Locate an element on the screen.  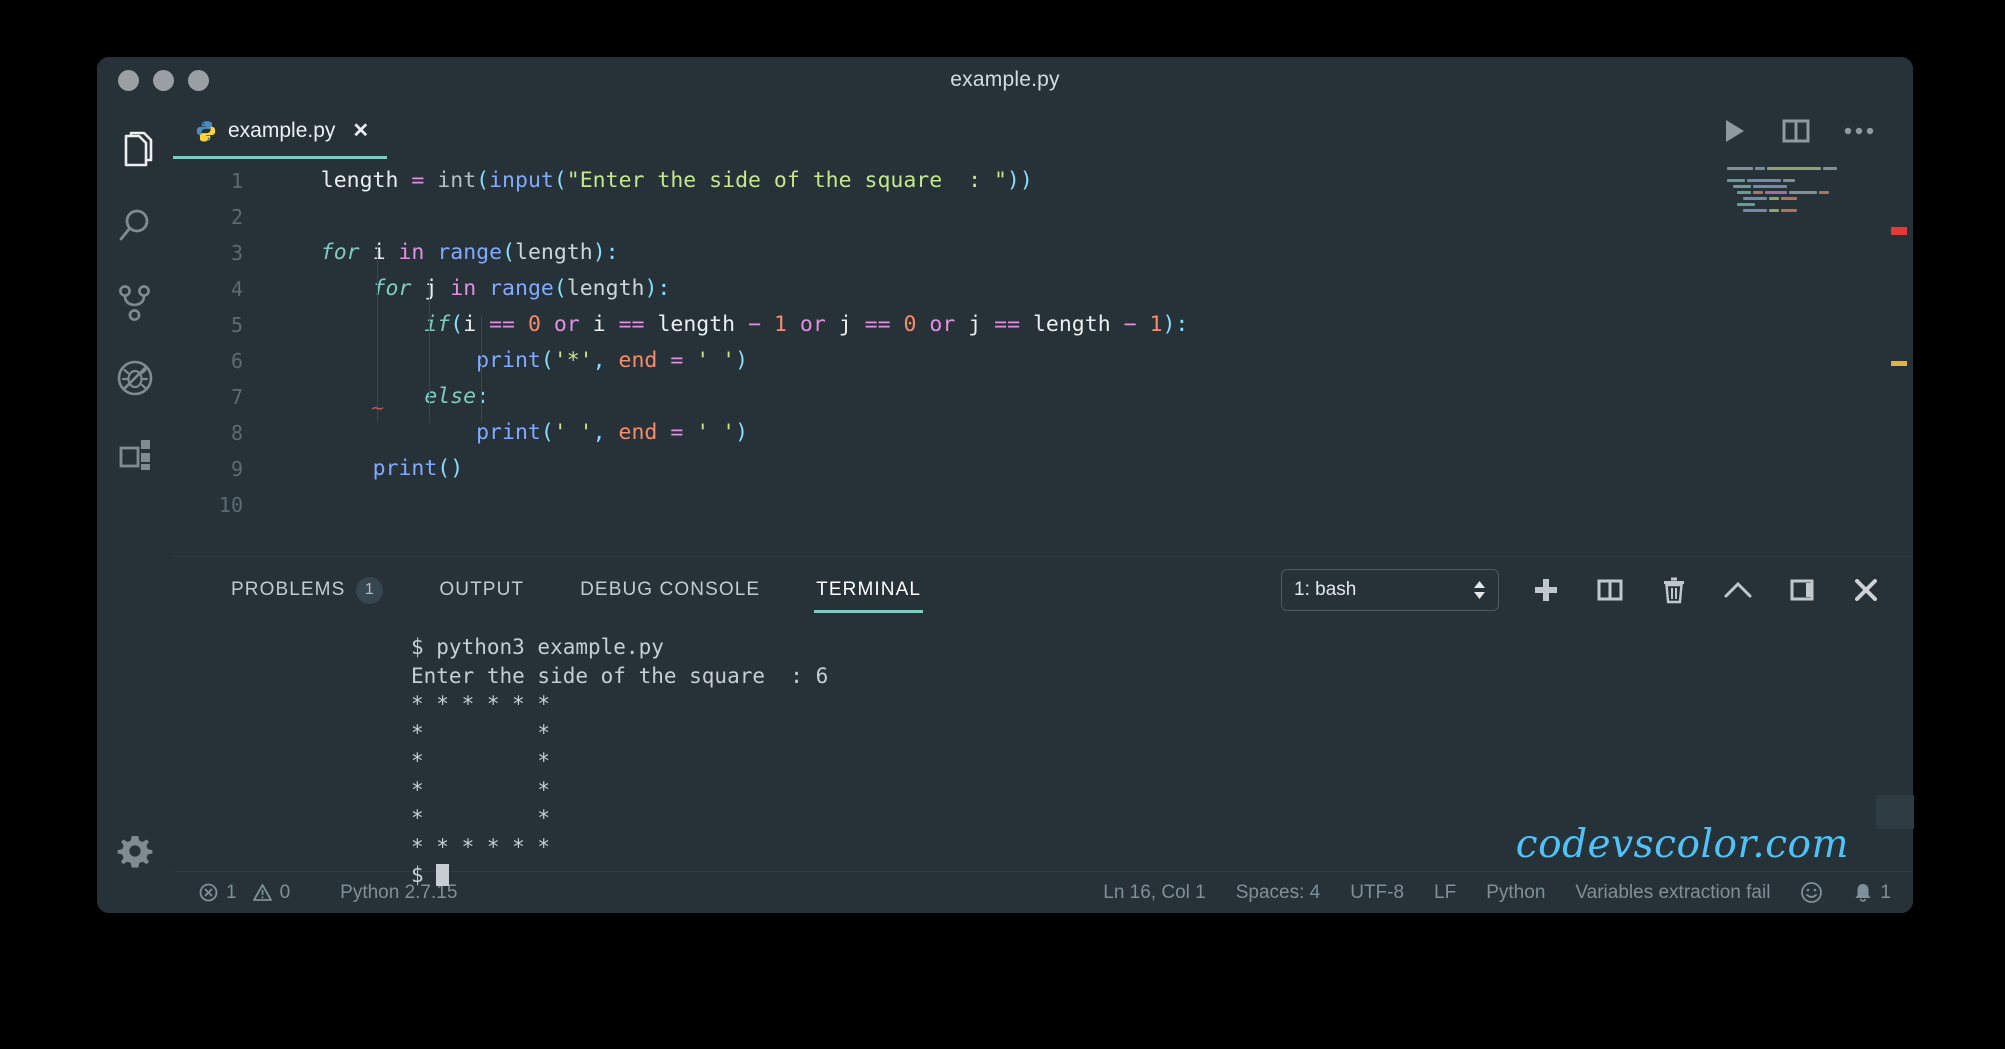
watermark: codevscolor.com is located at coordinates (1682, 844).